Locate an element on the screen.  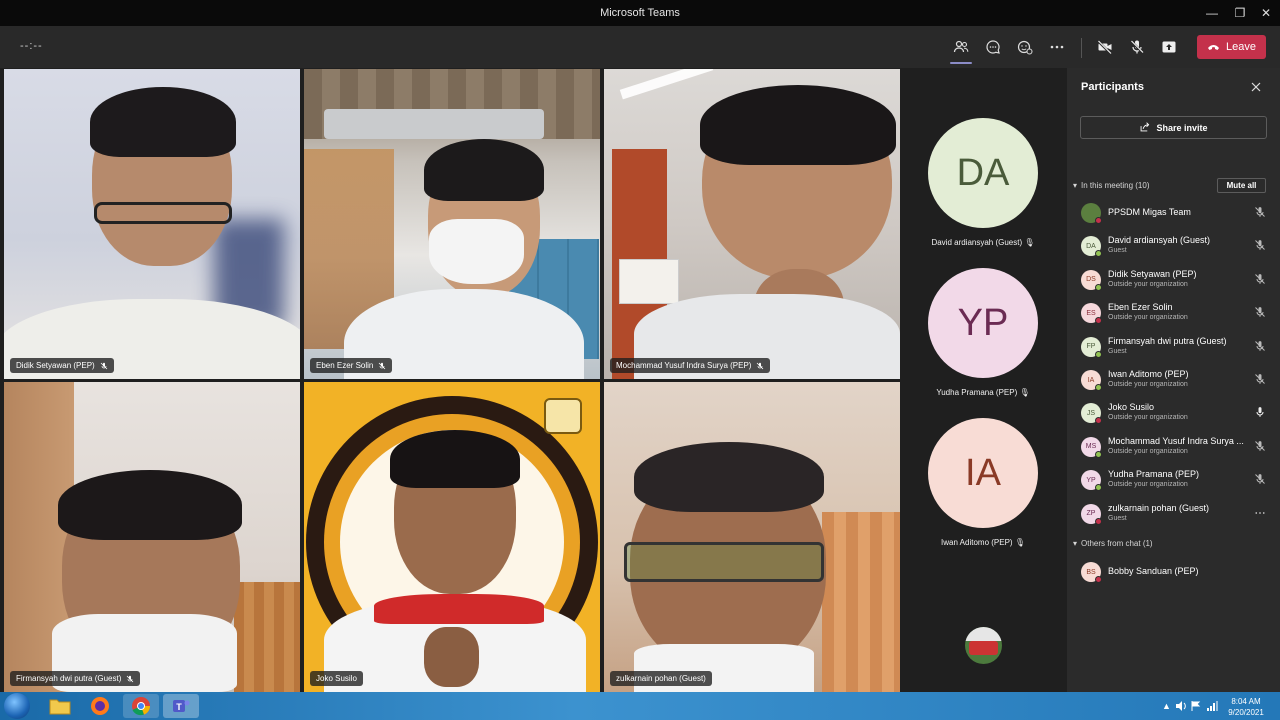
participant-row: DA David ardiansyah (Guest) Guest is located at coordinates (1176, 246).